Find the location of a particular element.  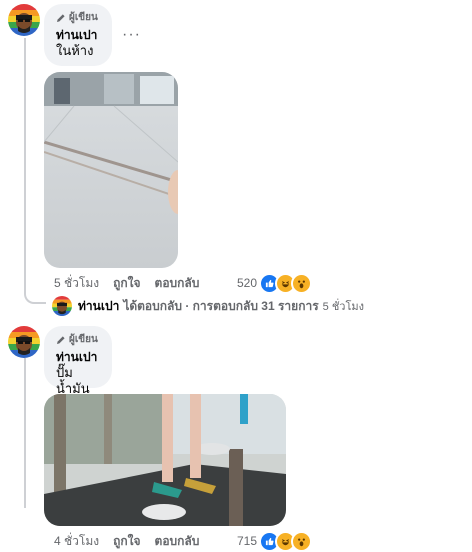

comment-actions: 4 ชั่วโมง ถูกใจ ตอบกลับ is located at coordinates (133, 541).